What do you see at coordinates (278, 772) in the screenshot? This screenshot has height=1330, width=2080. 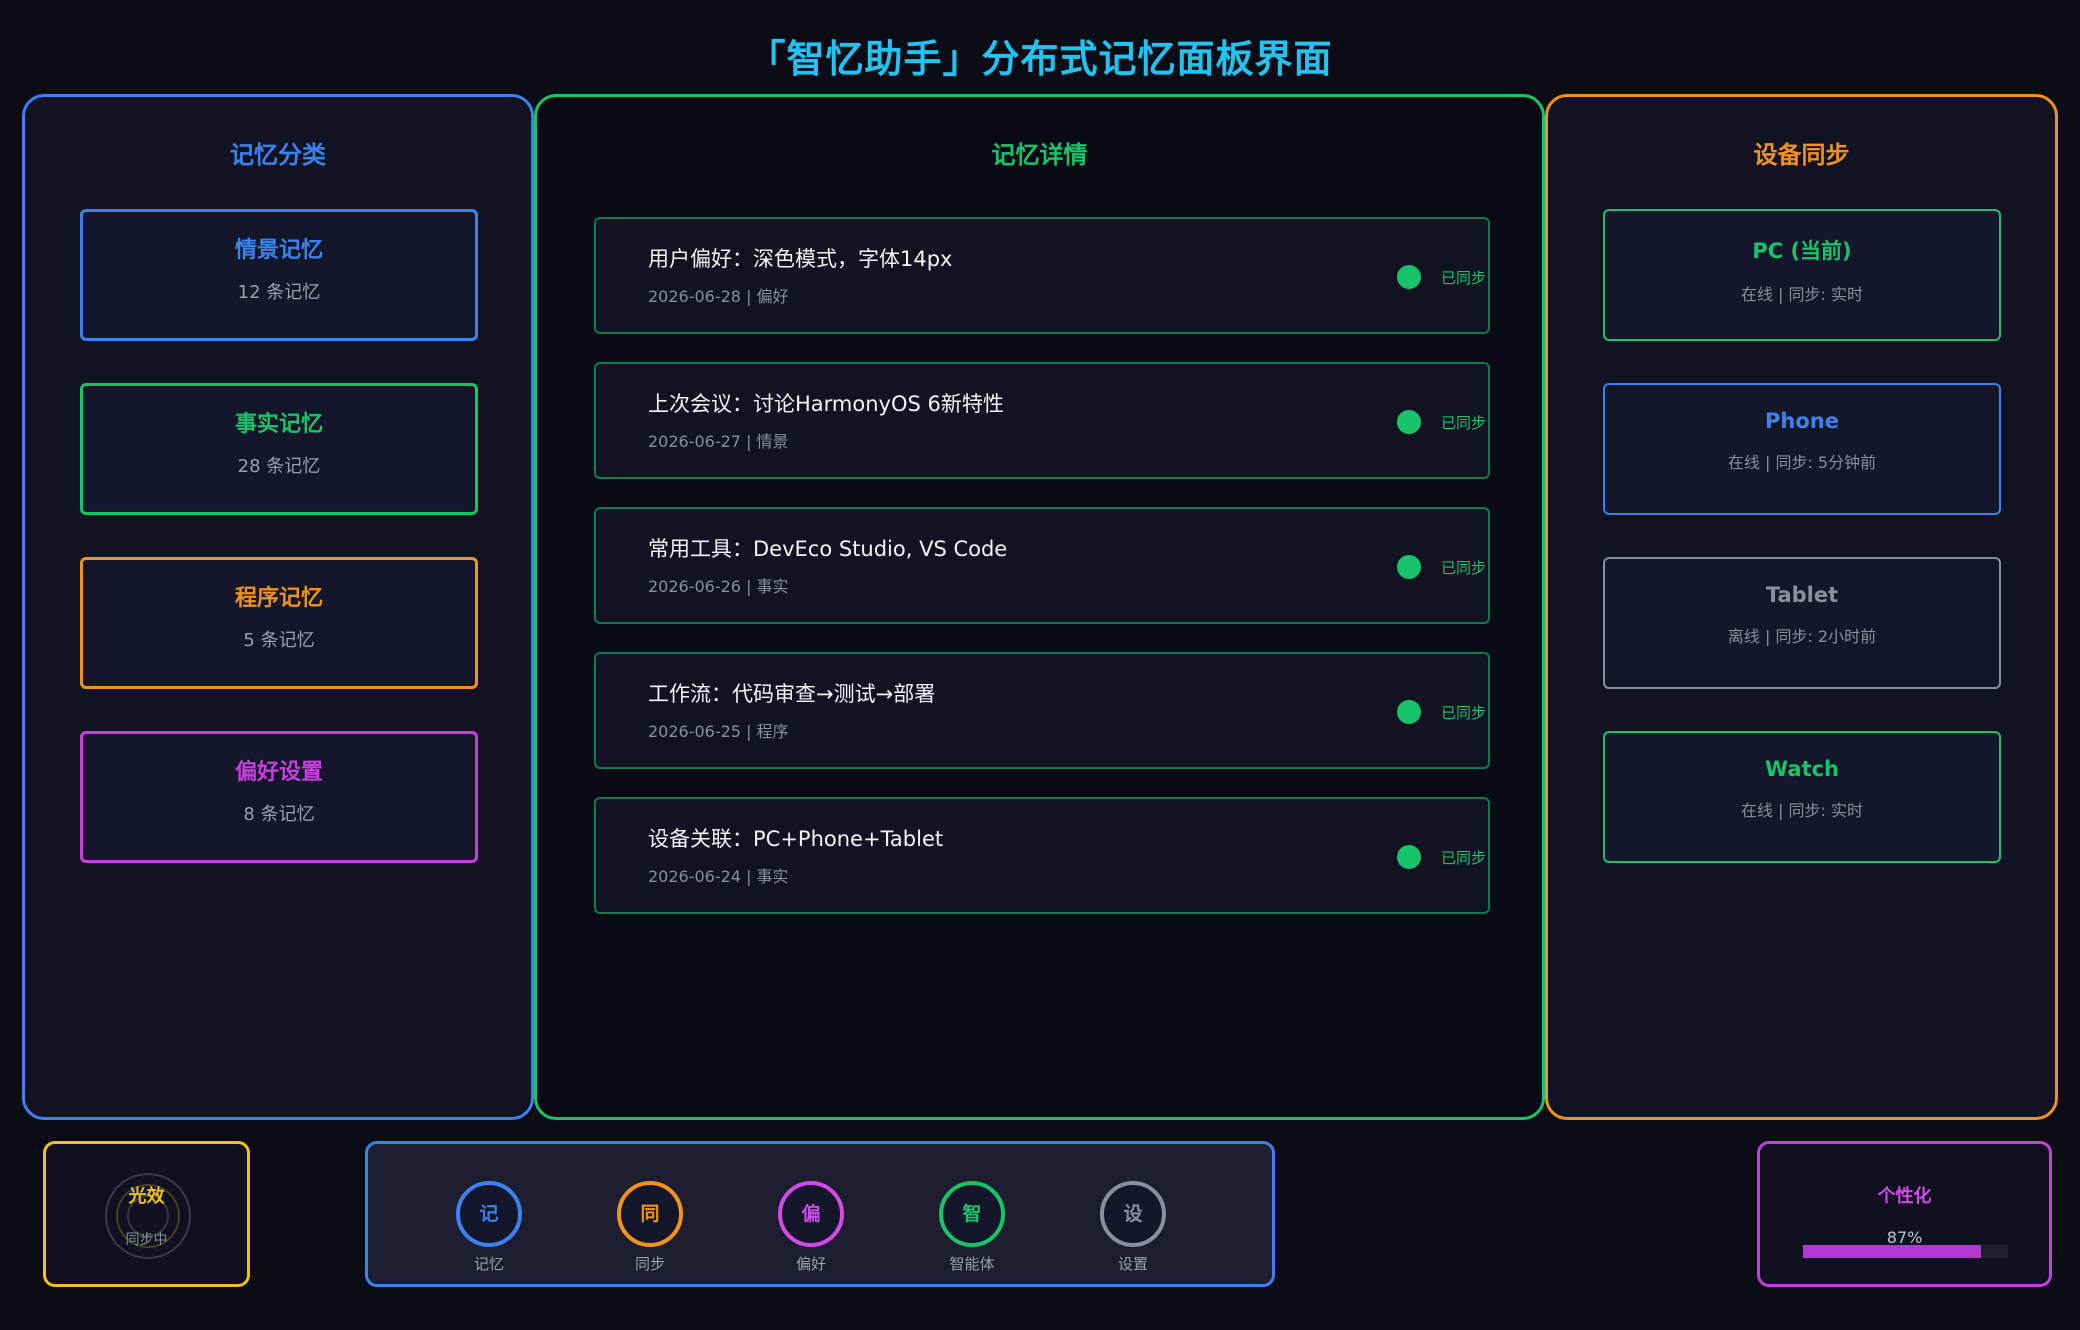 I see `category-name: 偏好设置` at bounding box center [278, 772].